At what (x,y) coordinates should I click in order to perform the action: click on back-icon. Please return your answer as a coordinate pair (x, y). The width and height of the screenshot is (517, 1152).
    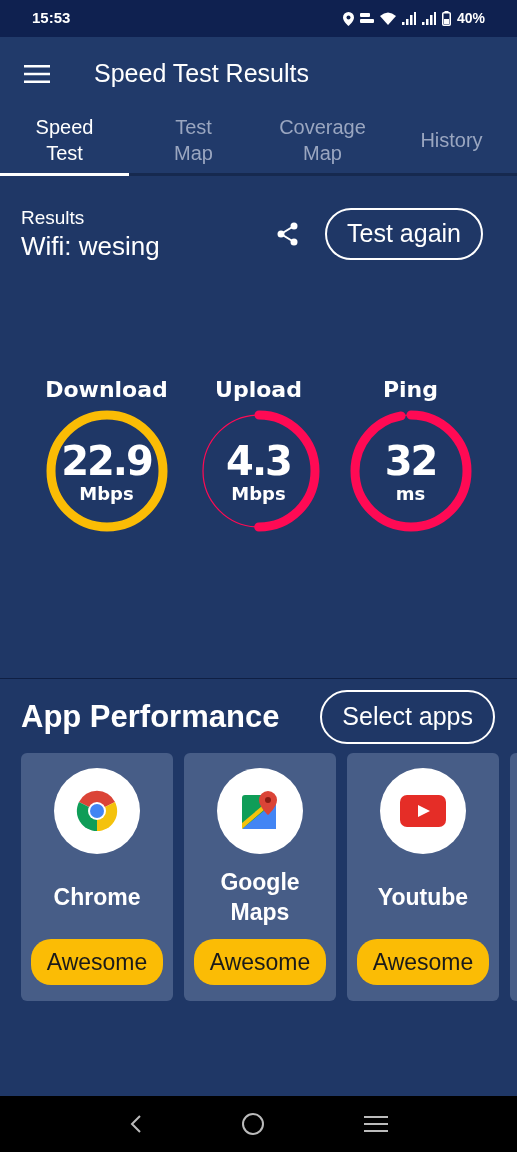
    Looking at the image, I should click on (136, 1124).